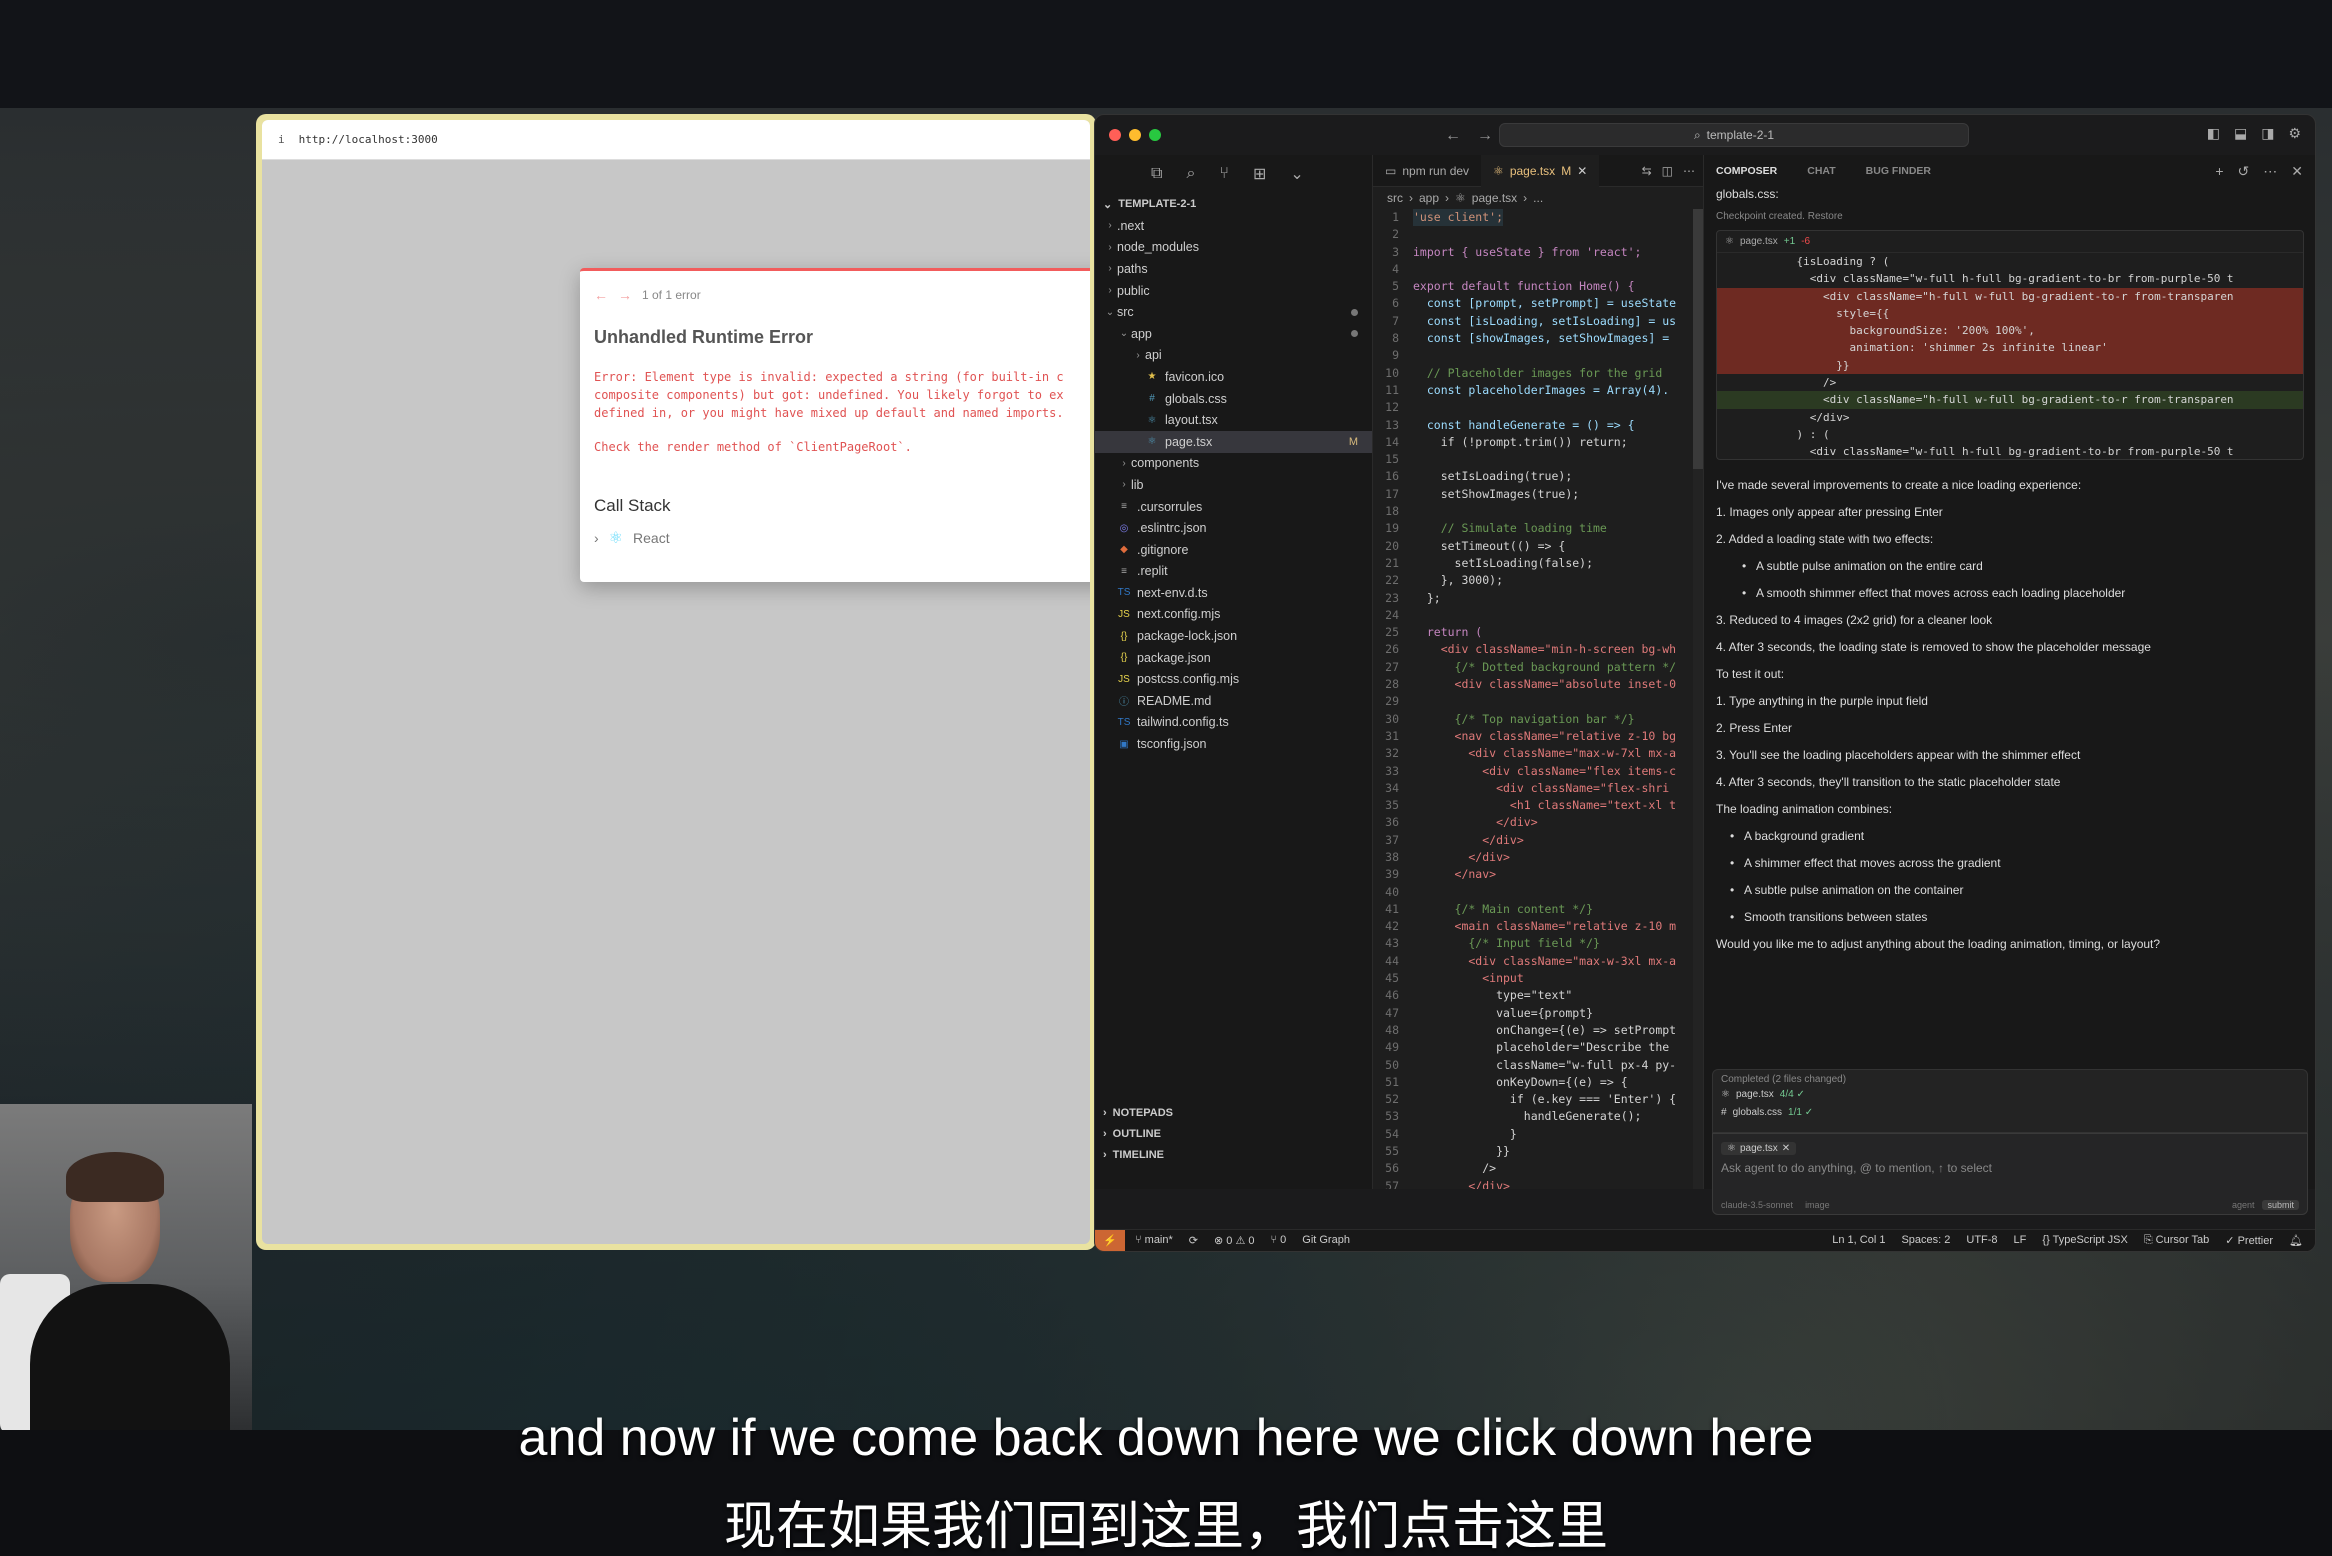 The width and height of the screenshot is (2332, 1556). Describe the element at coordinates (1233, 204) in the screenshot. I see `explorer-root: ⌄ TEMPLATE-2-1` at that location.